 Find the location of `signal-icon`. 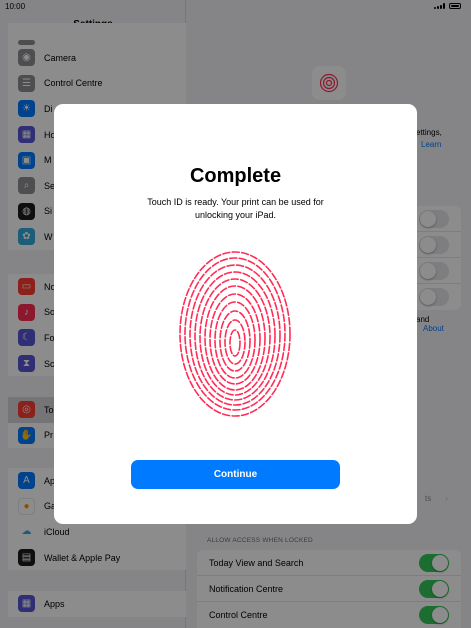

signal-icon is located at coordinates (439, 6).